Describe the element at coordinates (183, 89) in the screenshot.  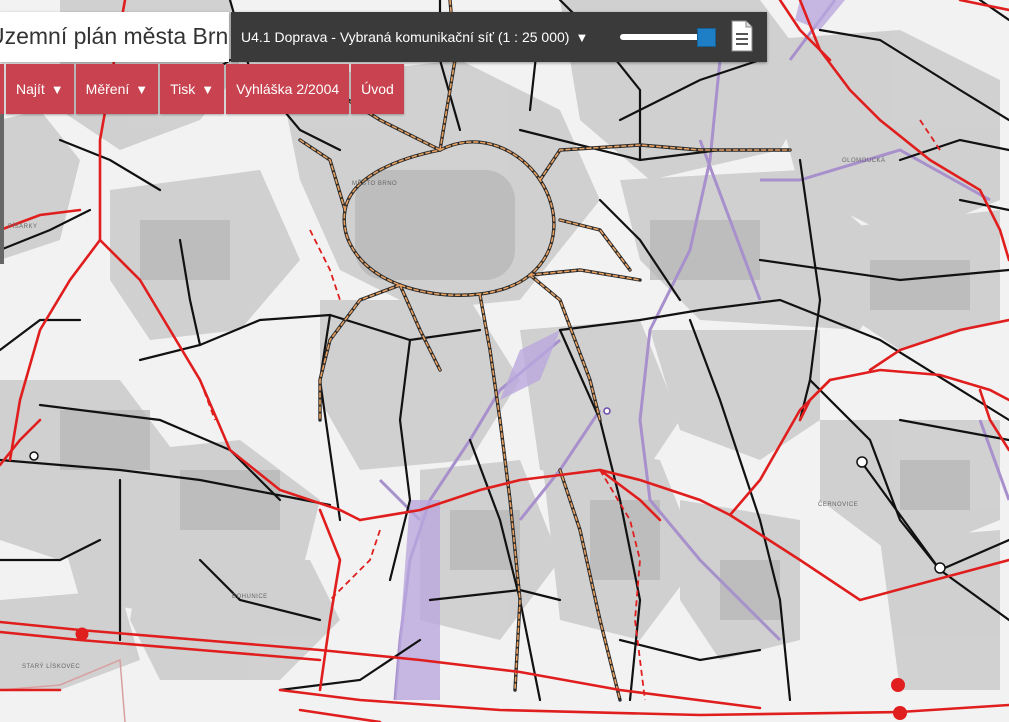
I see `menu-item-label: Tisk` at that location.